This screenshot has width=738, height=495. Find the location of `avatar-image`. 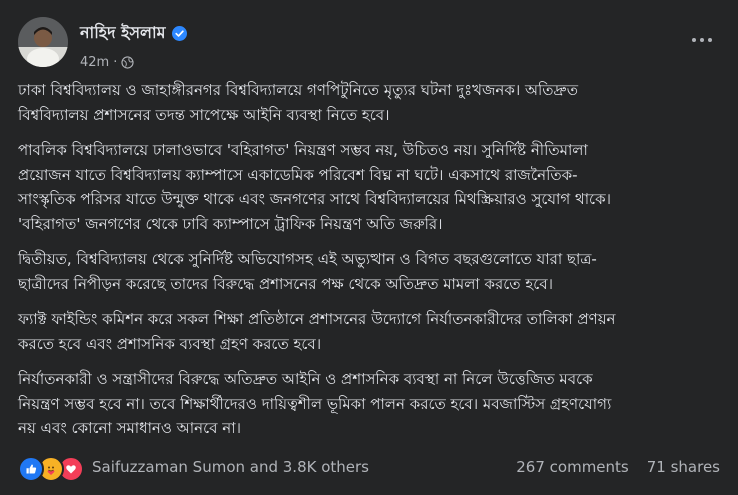

avatar-image is located at coordinates (43, 42).